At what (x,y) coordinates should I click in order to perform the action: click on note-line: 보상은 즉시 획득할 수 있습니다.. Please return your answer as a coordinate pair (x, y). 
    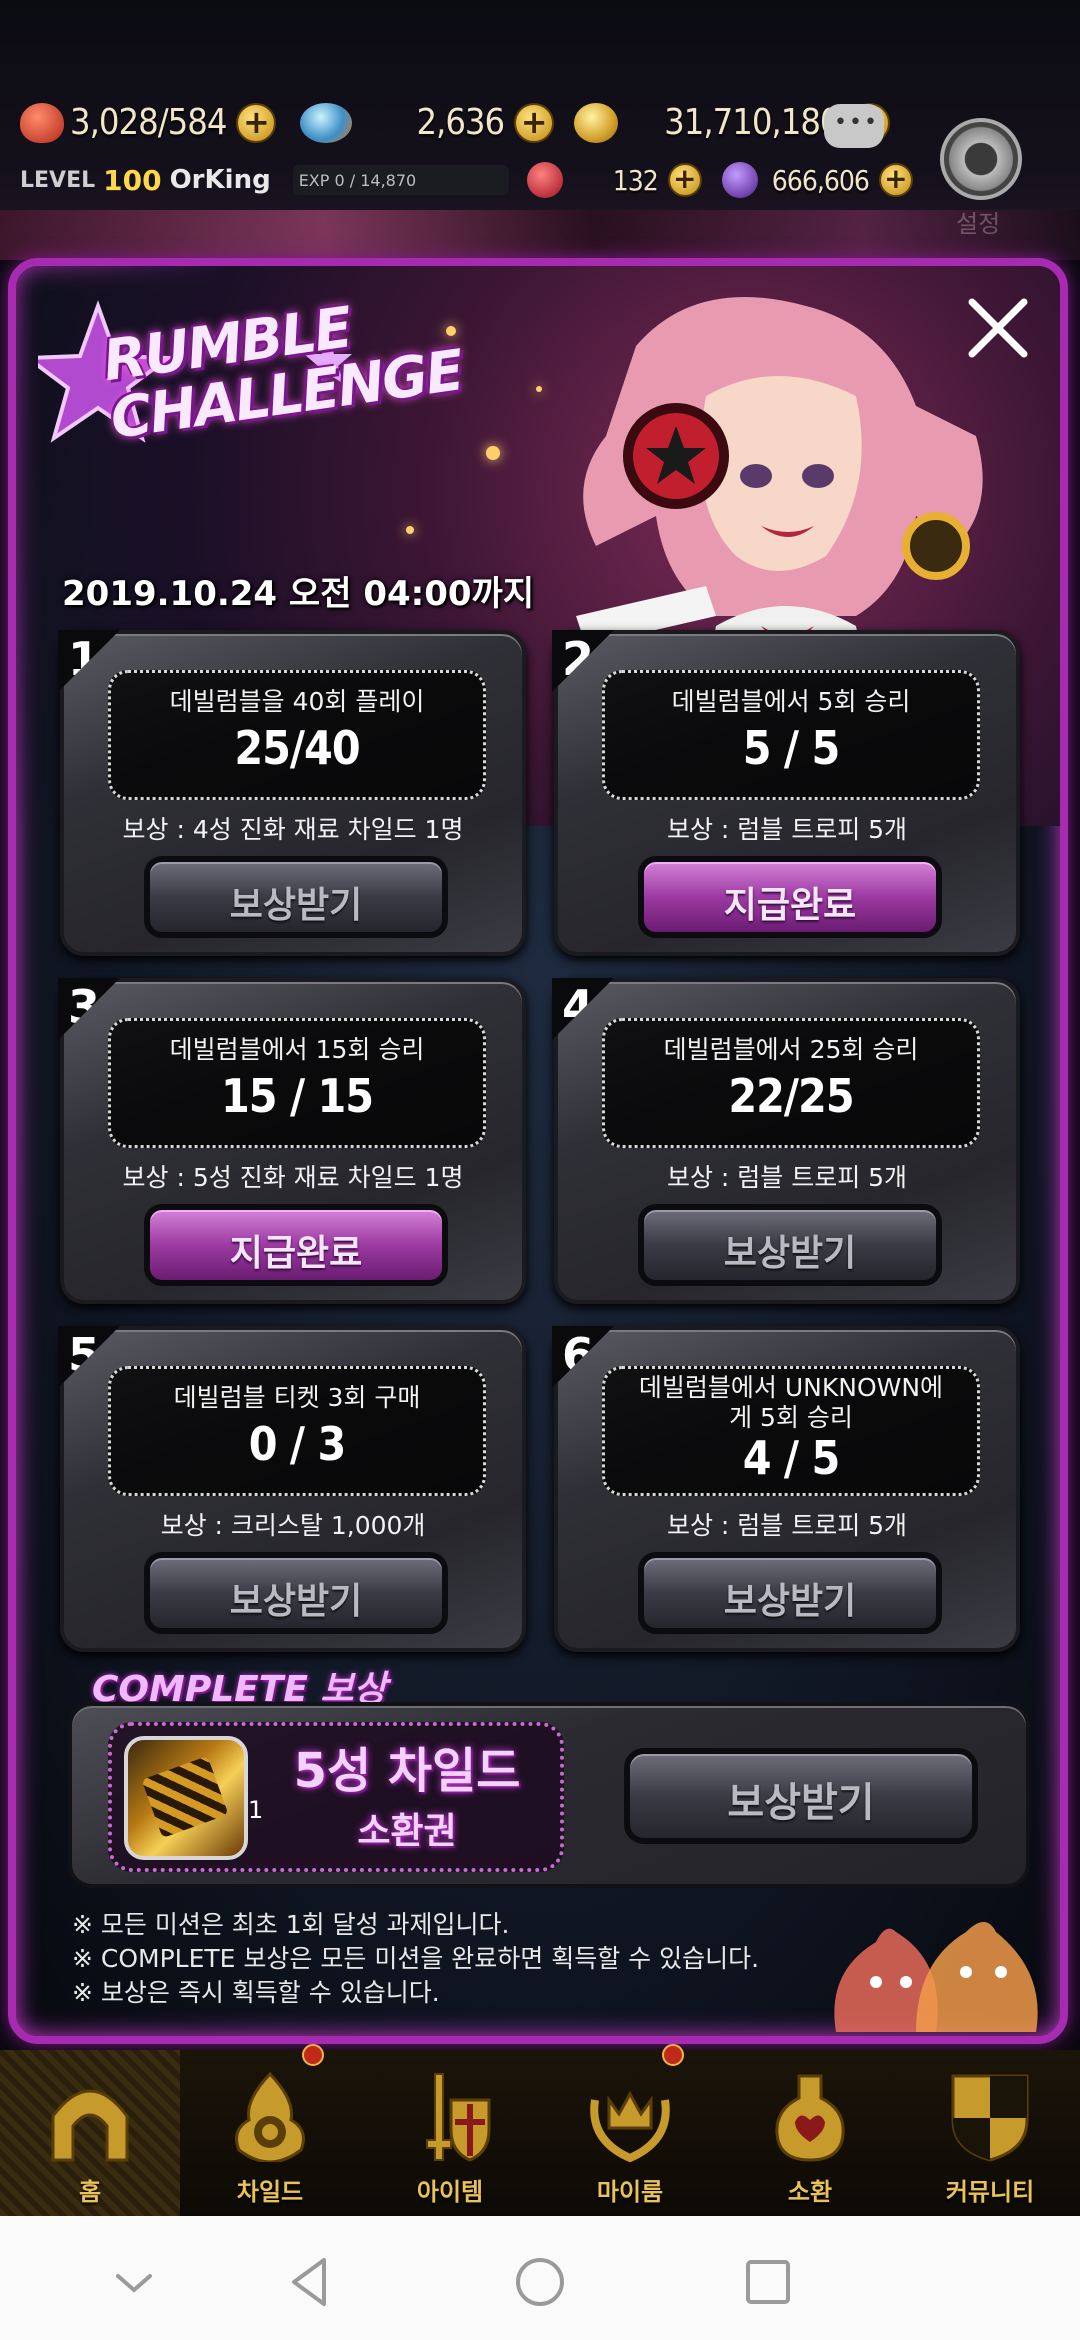
    Looking at the image, I should click on (415, 1993).